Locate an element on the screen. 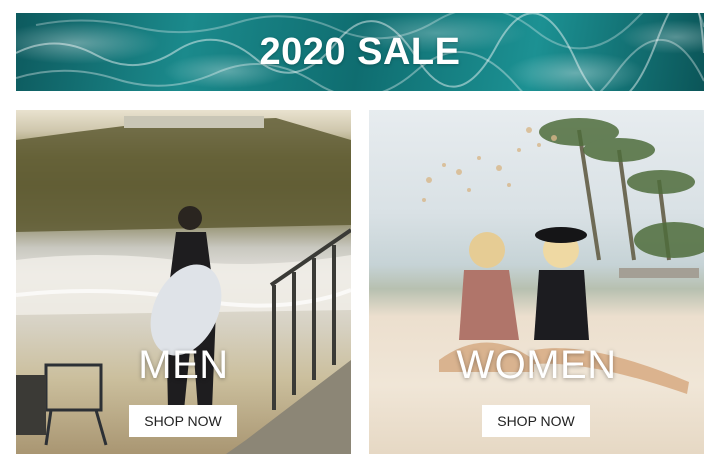  banner-title: 2020 SALE is located at coordinates (360, 51).